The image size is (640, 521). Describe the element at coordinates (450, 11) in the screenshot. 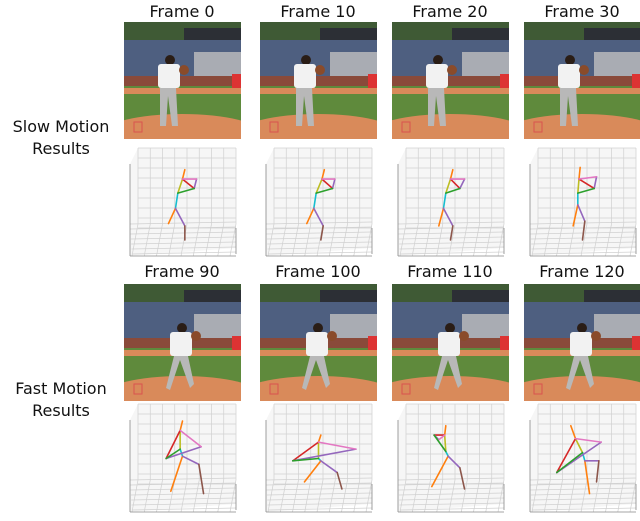

I see `frame-title: Frame 20` at that location.